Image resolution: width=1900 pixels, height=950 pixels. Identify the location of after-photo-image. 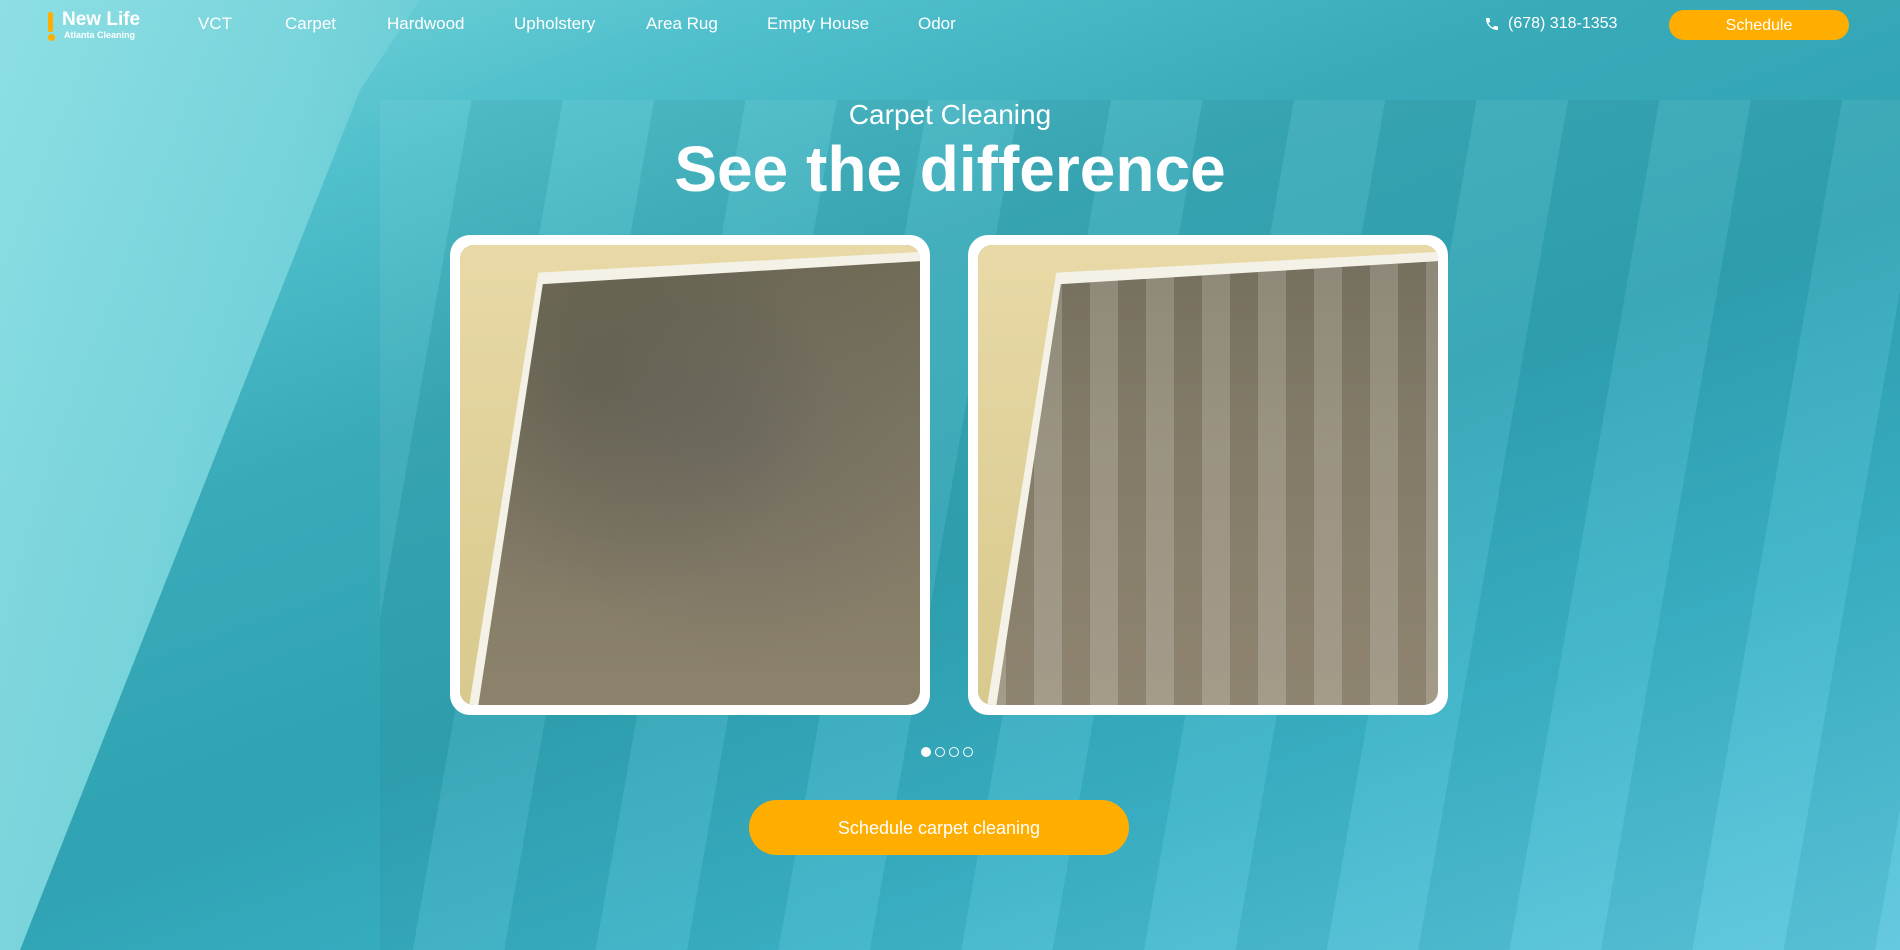
(1208, 475).